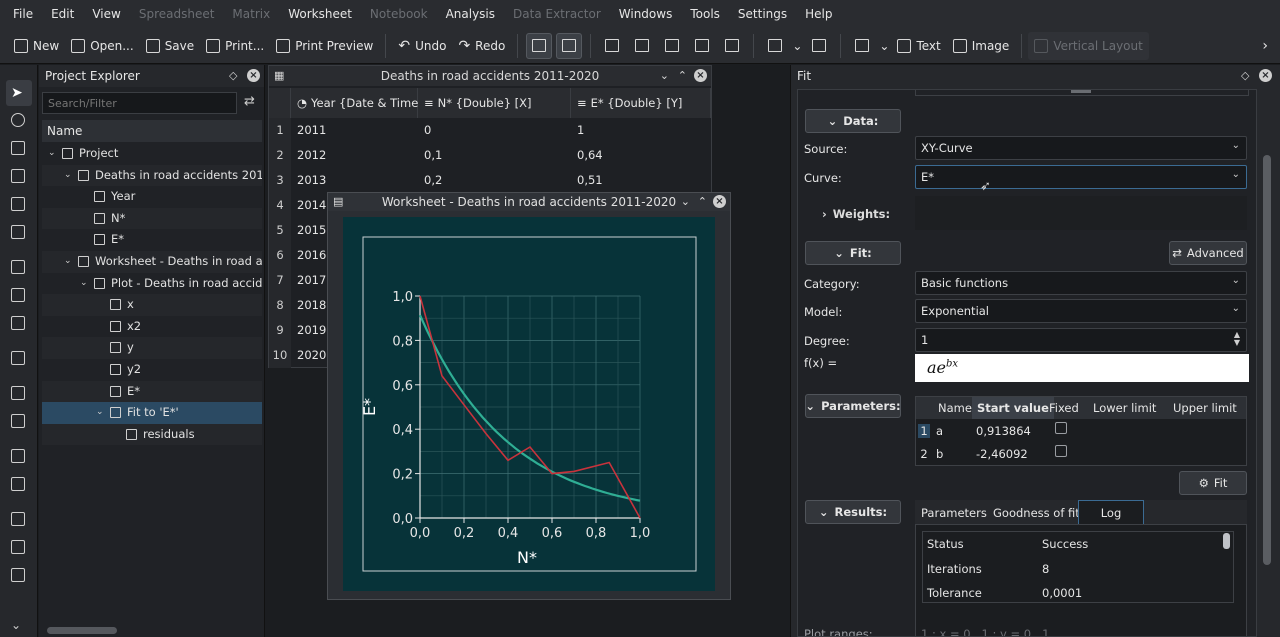  I want to click on add-vertical-axis-tool, so click(19, 422).